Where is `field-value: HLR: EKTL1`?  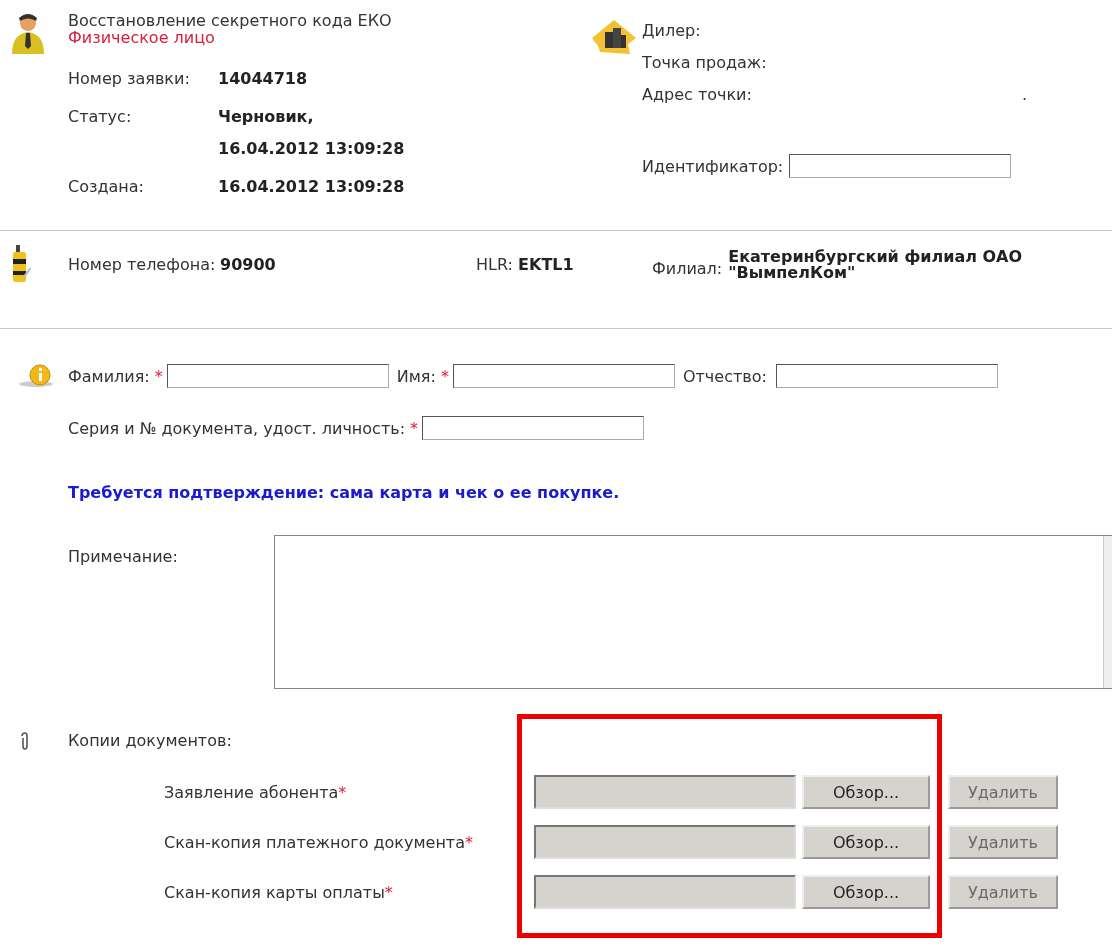
field-value: HLR: EKTL1 is located at coordinates (525, 265).